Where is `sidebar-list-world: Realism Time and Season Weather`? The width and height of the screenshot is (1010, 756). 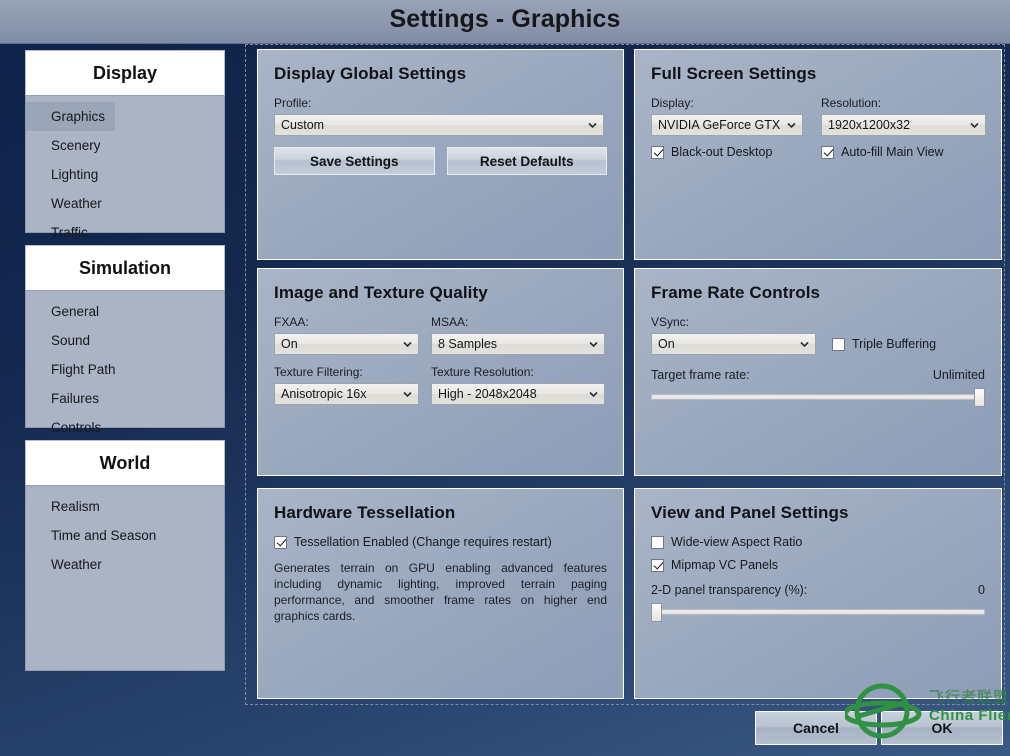
sidebar-list-world: Realism Time and Season Weather is located at coordinates (125, 578).